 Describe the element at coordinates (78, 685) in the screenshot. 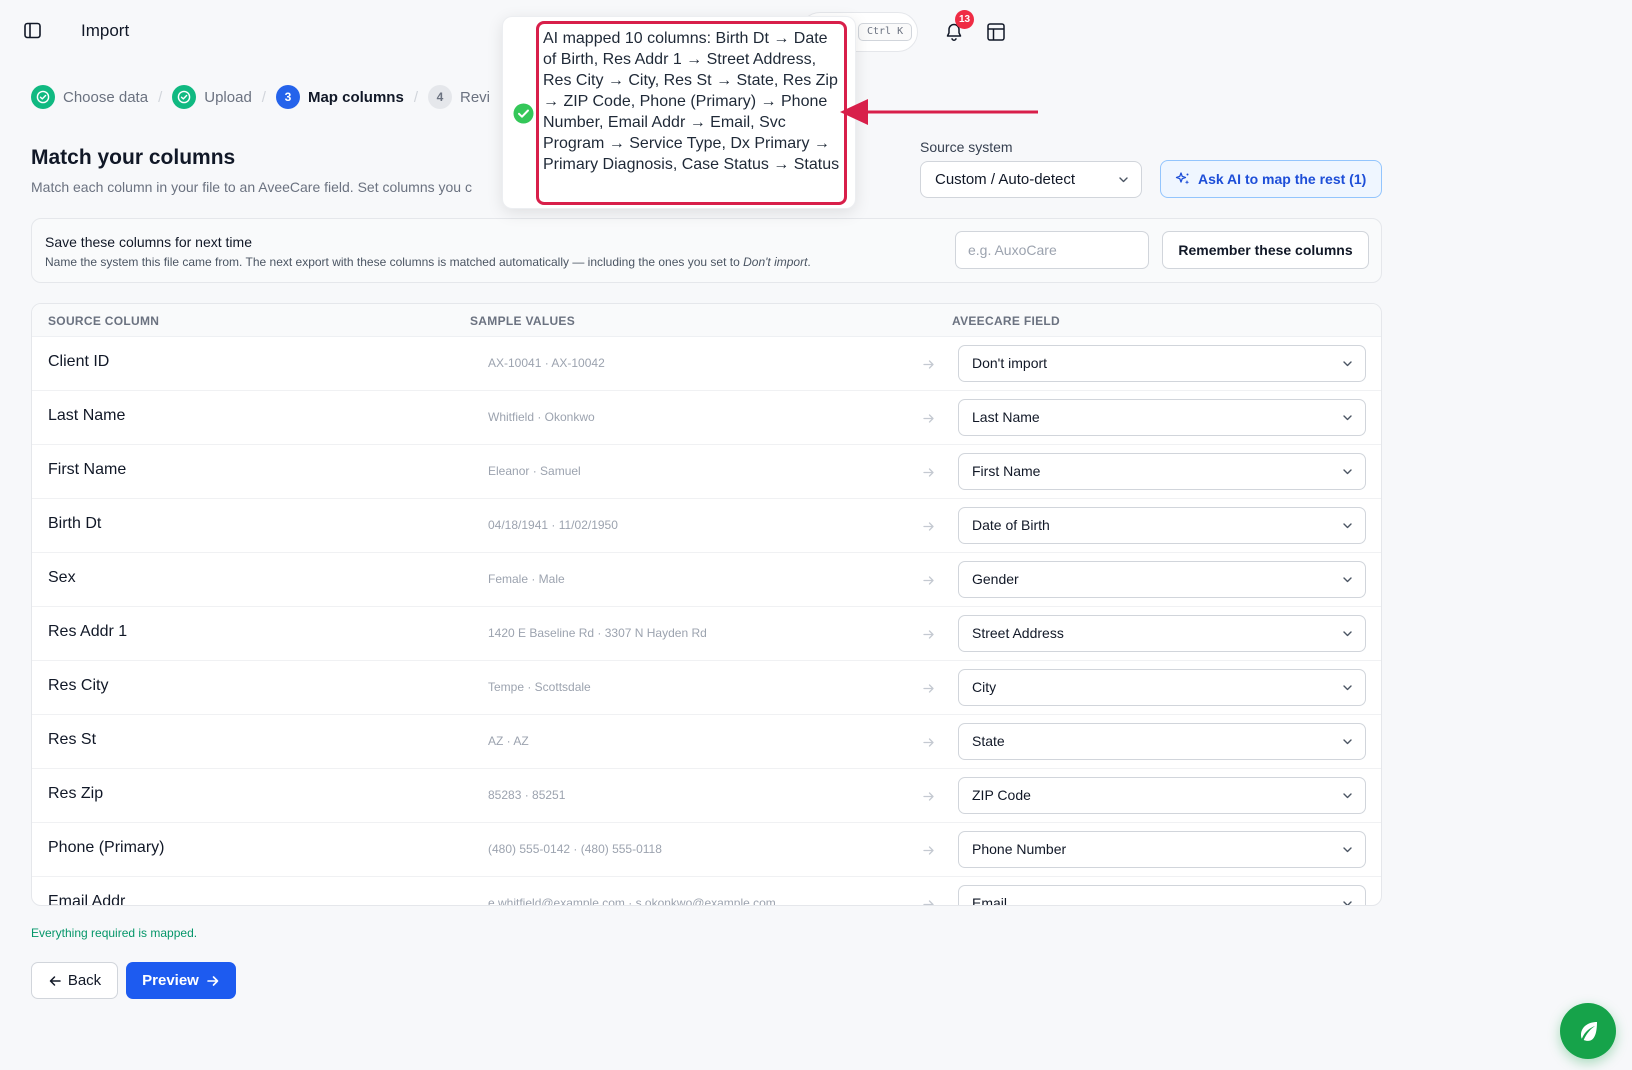

I see `source-column-name: Res City` at that location.